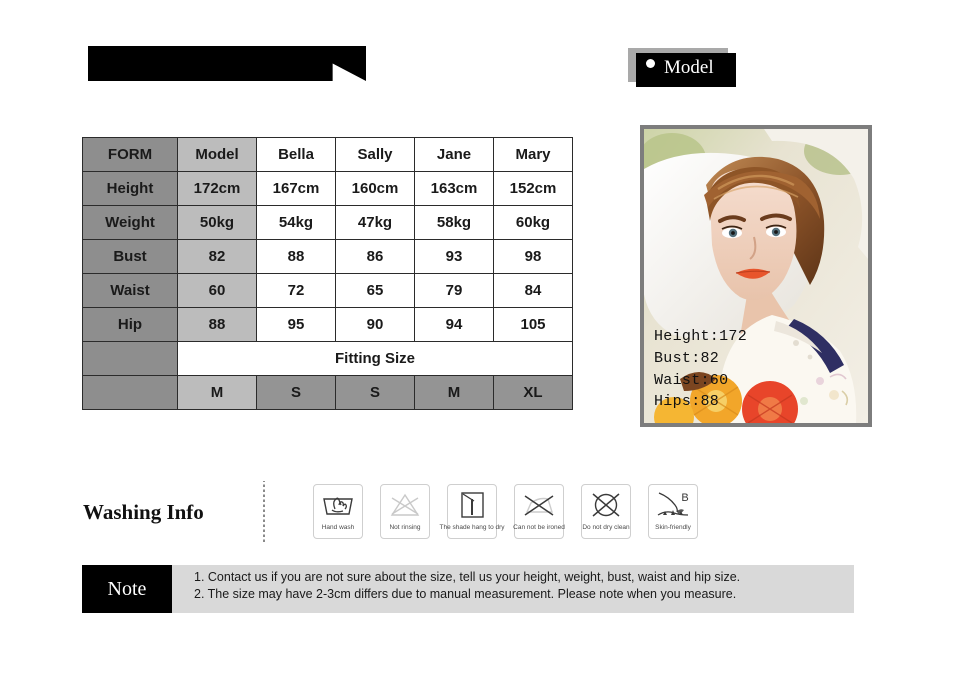  What do you see at coordinates (217, 256) in the screenshot?
I see `cell-bust-model: 82` at bounding box center [217, 256].